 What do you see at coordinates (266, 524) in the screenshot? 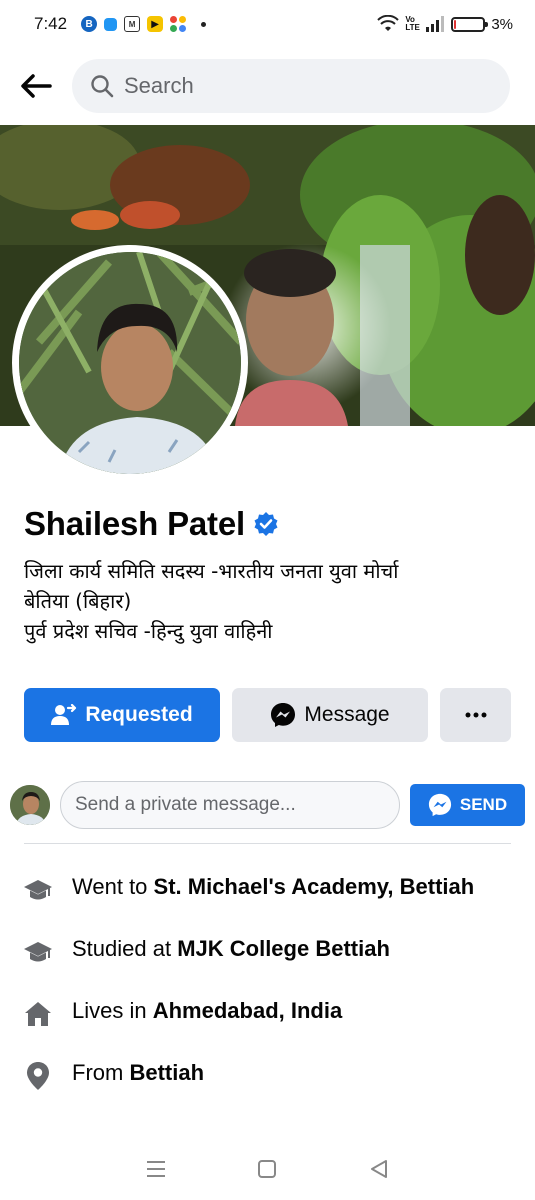
I see `verified-badge-icon` at bounding box center [266, 524].